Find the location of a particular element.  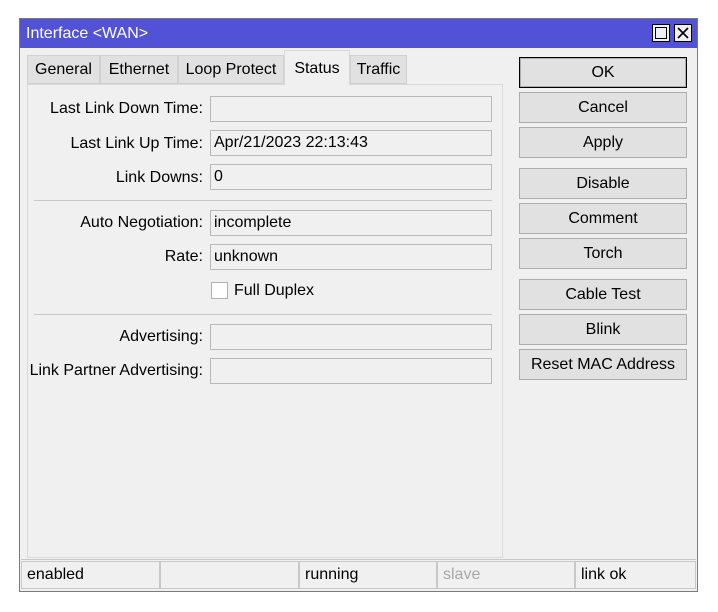

comment-button: Comment is located at coordinates (603, 218).